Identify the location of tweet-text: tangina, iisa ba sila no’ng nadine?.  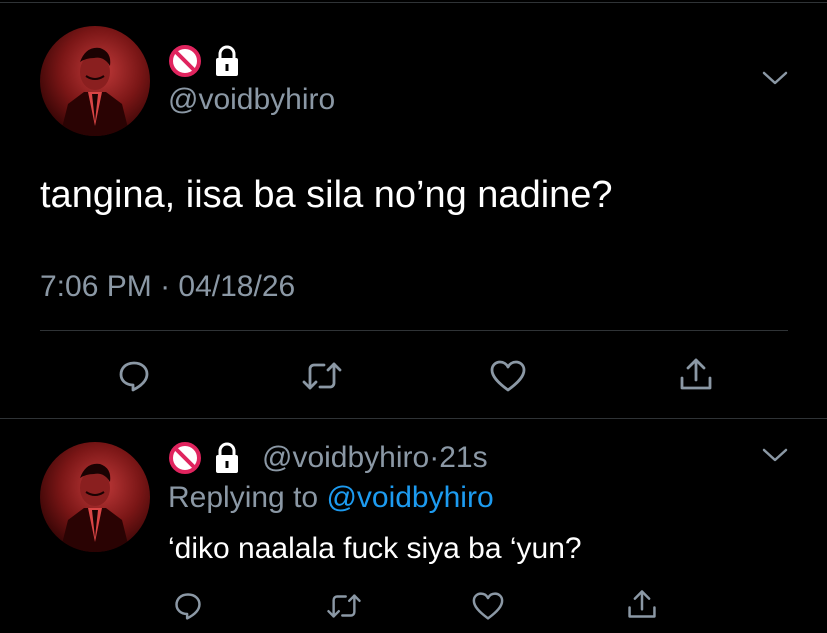
(326, 195).